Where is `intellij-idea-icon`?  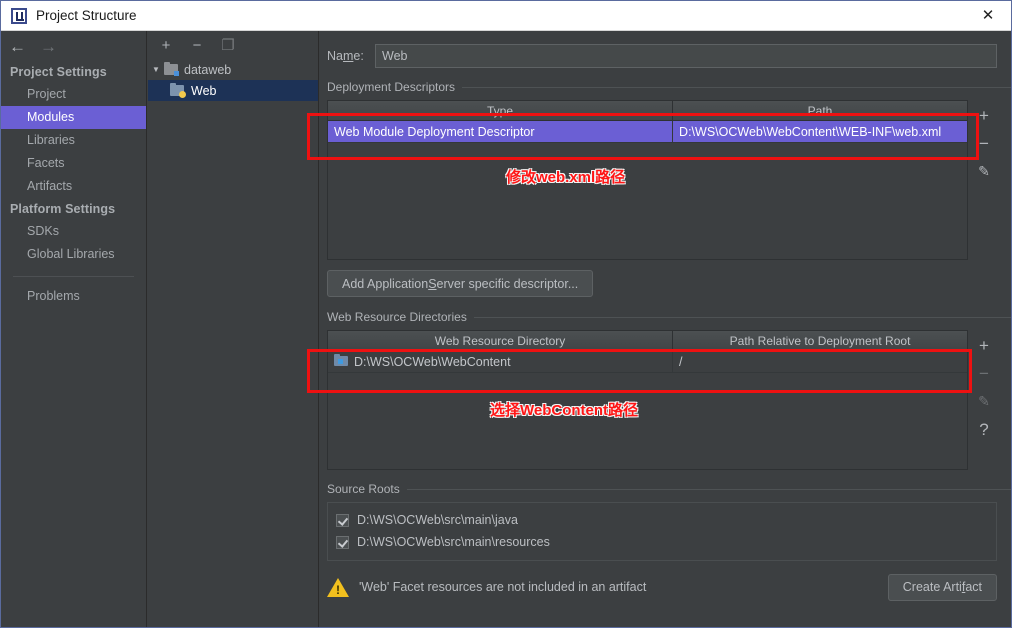
intellij-idea-icon is located at coordinates (19, 15).